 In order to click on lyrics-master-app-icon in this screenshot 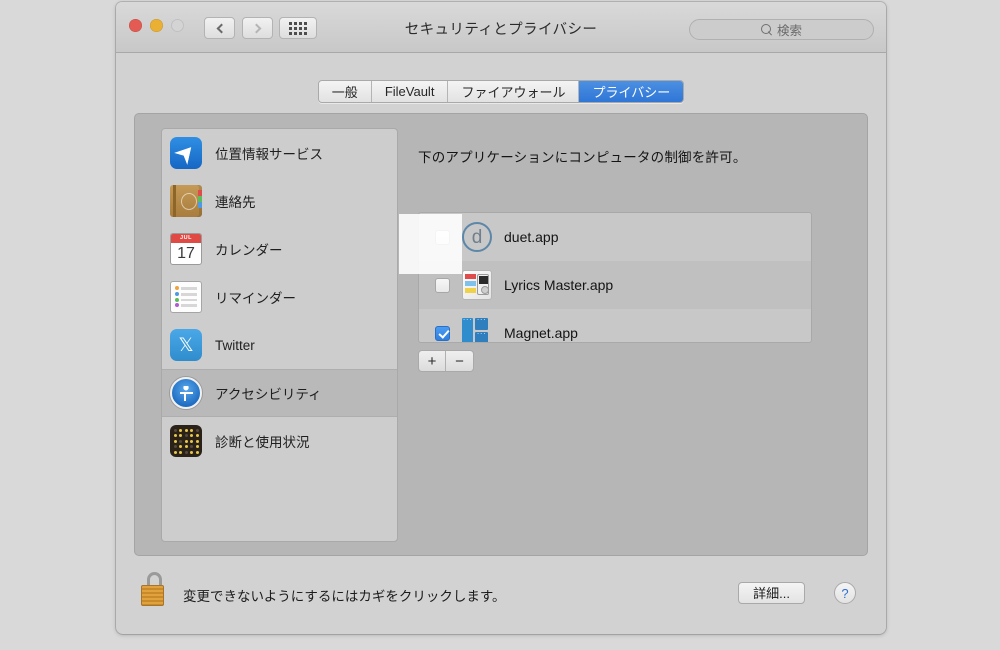, I will do `click(477, 285)`.